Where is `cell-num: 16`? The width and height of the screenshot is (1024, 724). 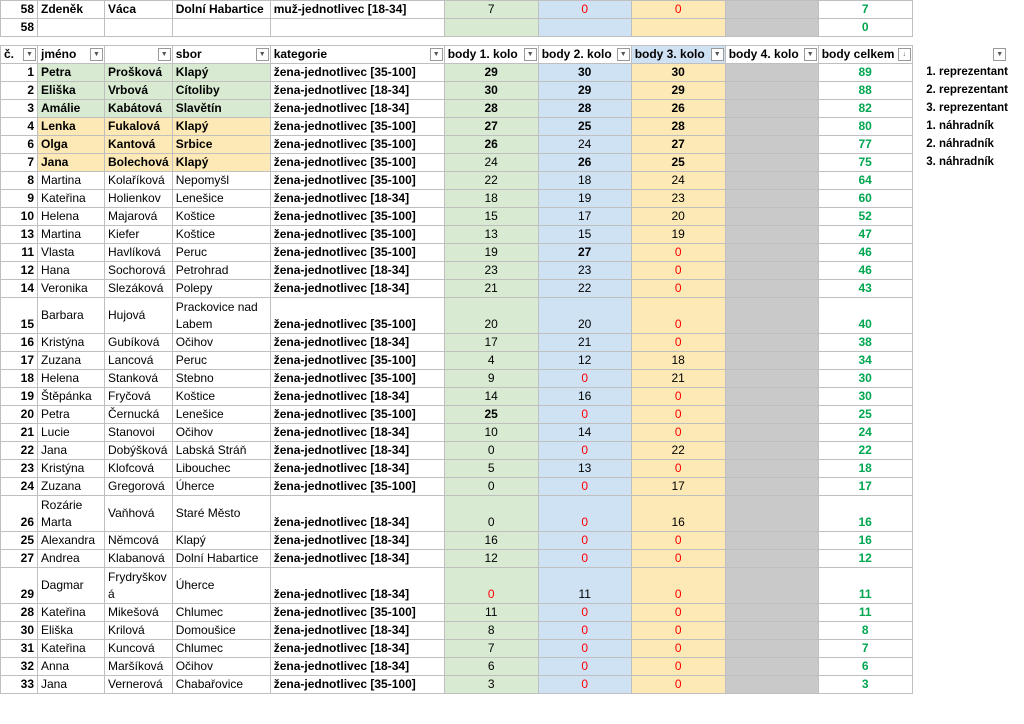
cell-num: 16 is located at coordinates (19, 342).